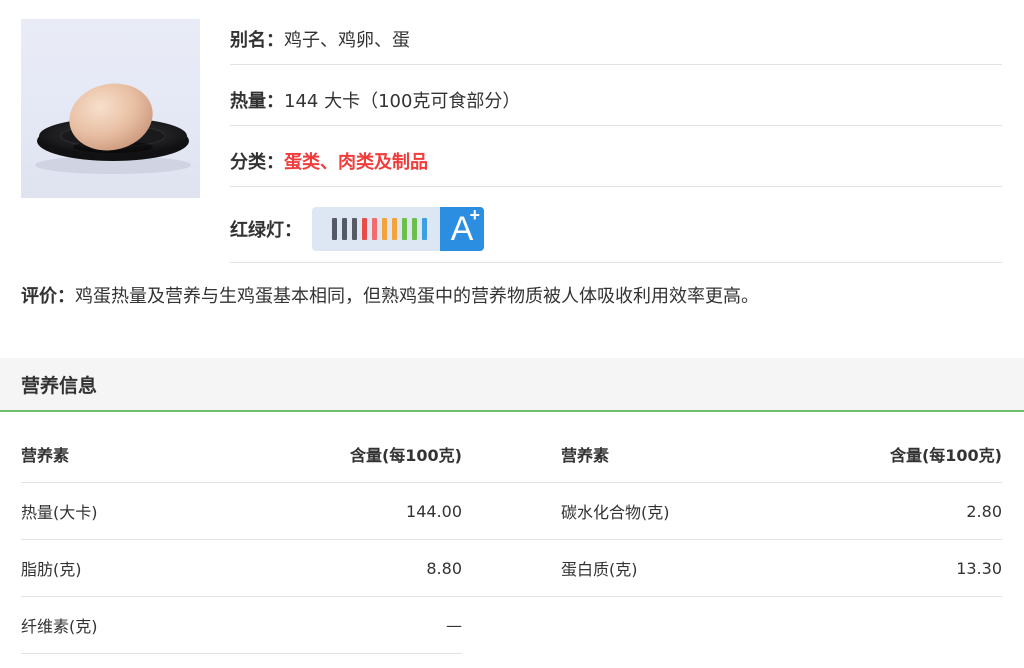 This screenshot has height=668, width=1024. Describe the element at coordinates (599, 569) in the screenshot. I see `nutrient-name: 蛋白质(克)` at that location.